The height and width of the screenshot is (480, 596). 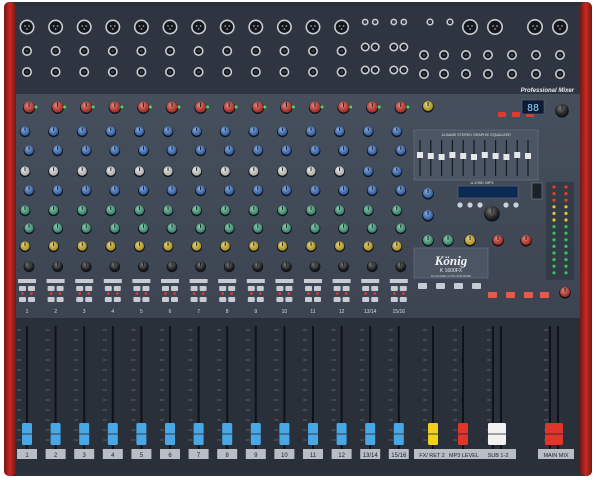 What do you see at coordinates (516, 205) in the screenshot?
I see `mp3-control-button` at bounding box center [516, 205].